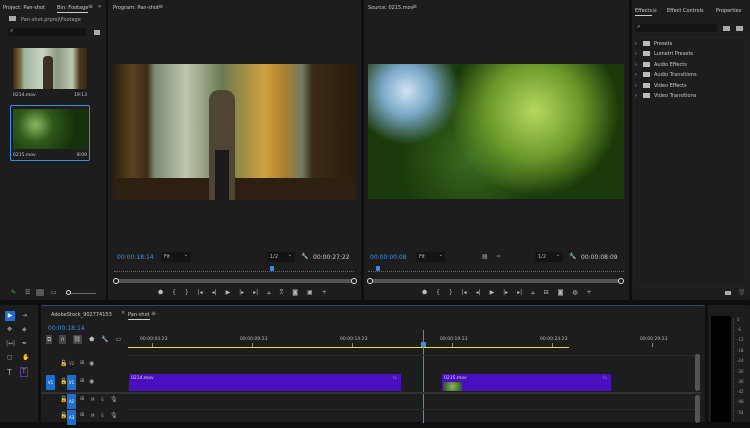  I want to click on comparison-view-icon: ▣, so click(310, 292).